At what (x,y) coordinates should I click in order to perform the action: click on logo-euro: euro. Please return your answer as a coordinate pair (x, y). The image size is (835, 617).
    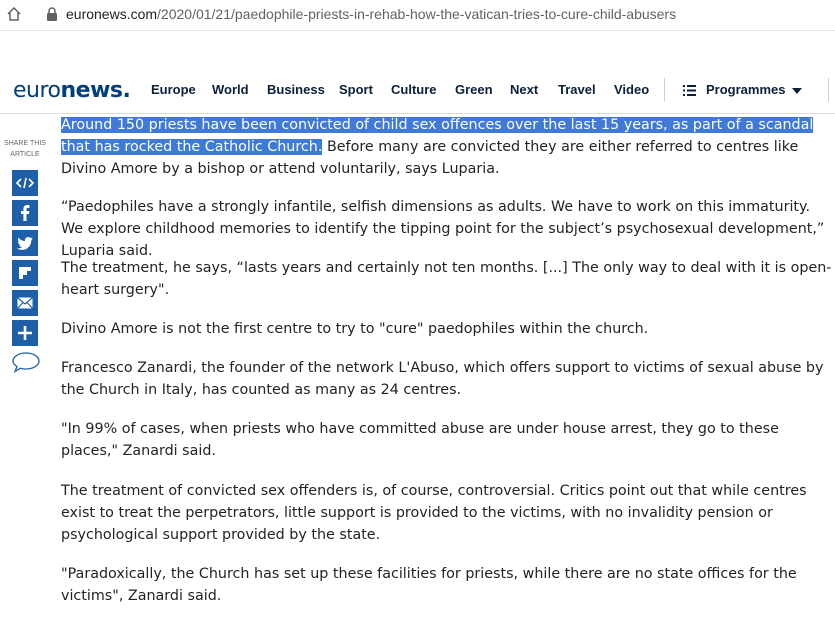
    Looking at the image, I should click on (37, 90).